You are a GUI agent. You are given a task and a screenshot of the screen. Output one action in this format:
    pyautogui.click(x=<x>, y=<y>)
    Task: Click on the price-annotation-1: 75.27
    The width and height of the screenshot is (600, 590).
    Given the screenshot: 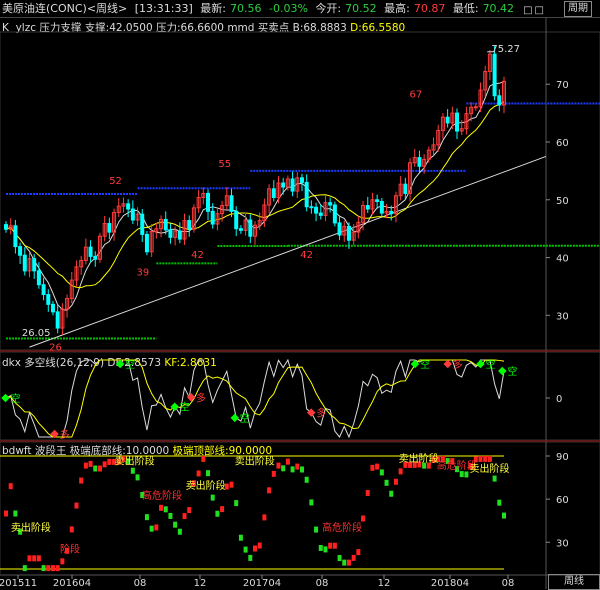 What is the action you would take?
    pyautogui.click(x=505, y=49)
    